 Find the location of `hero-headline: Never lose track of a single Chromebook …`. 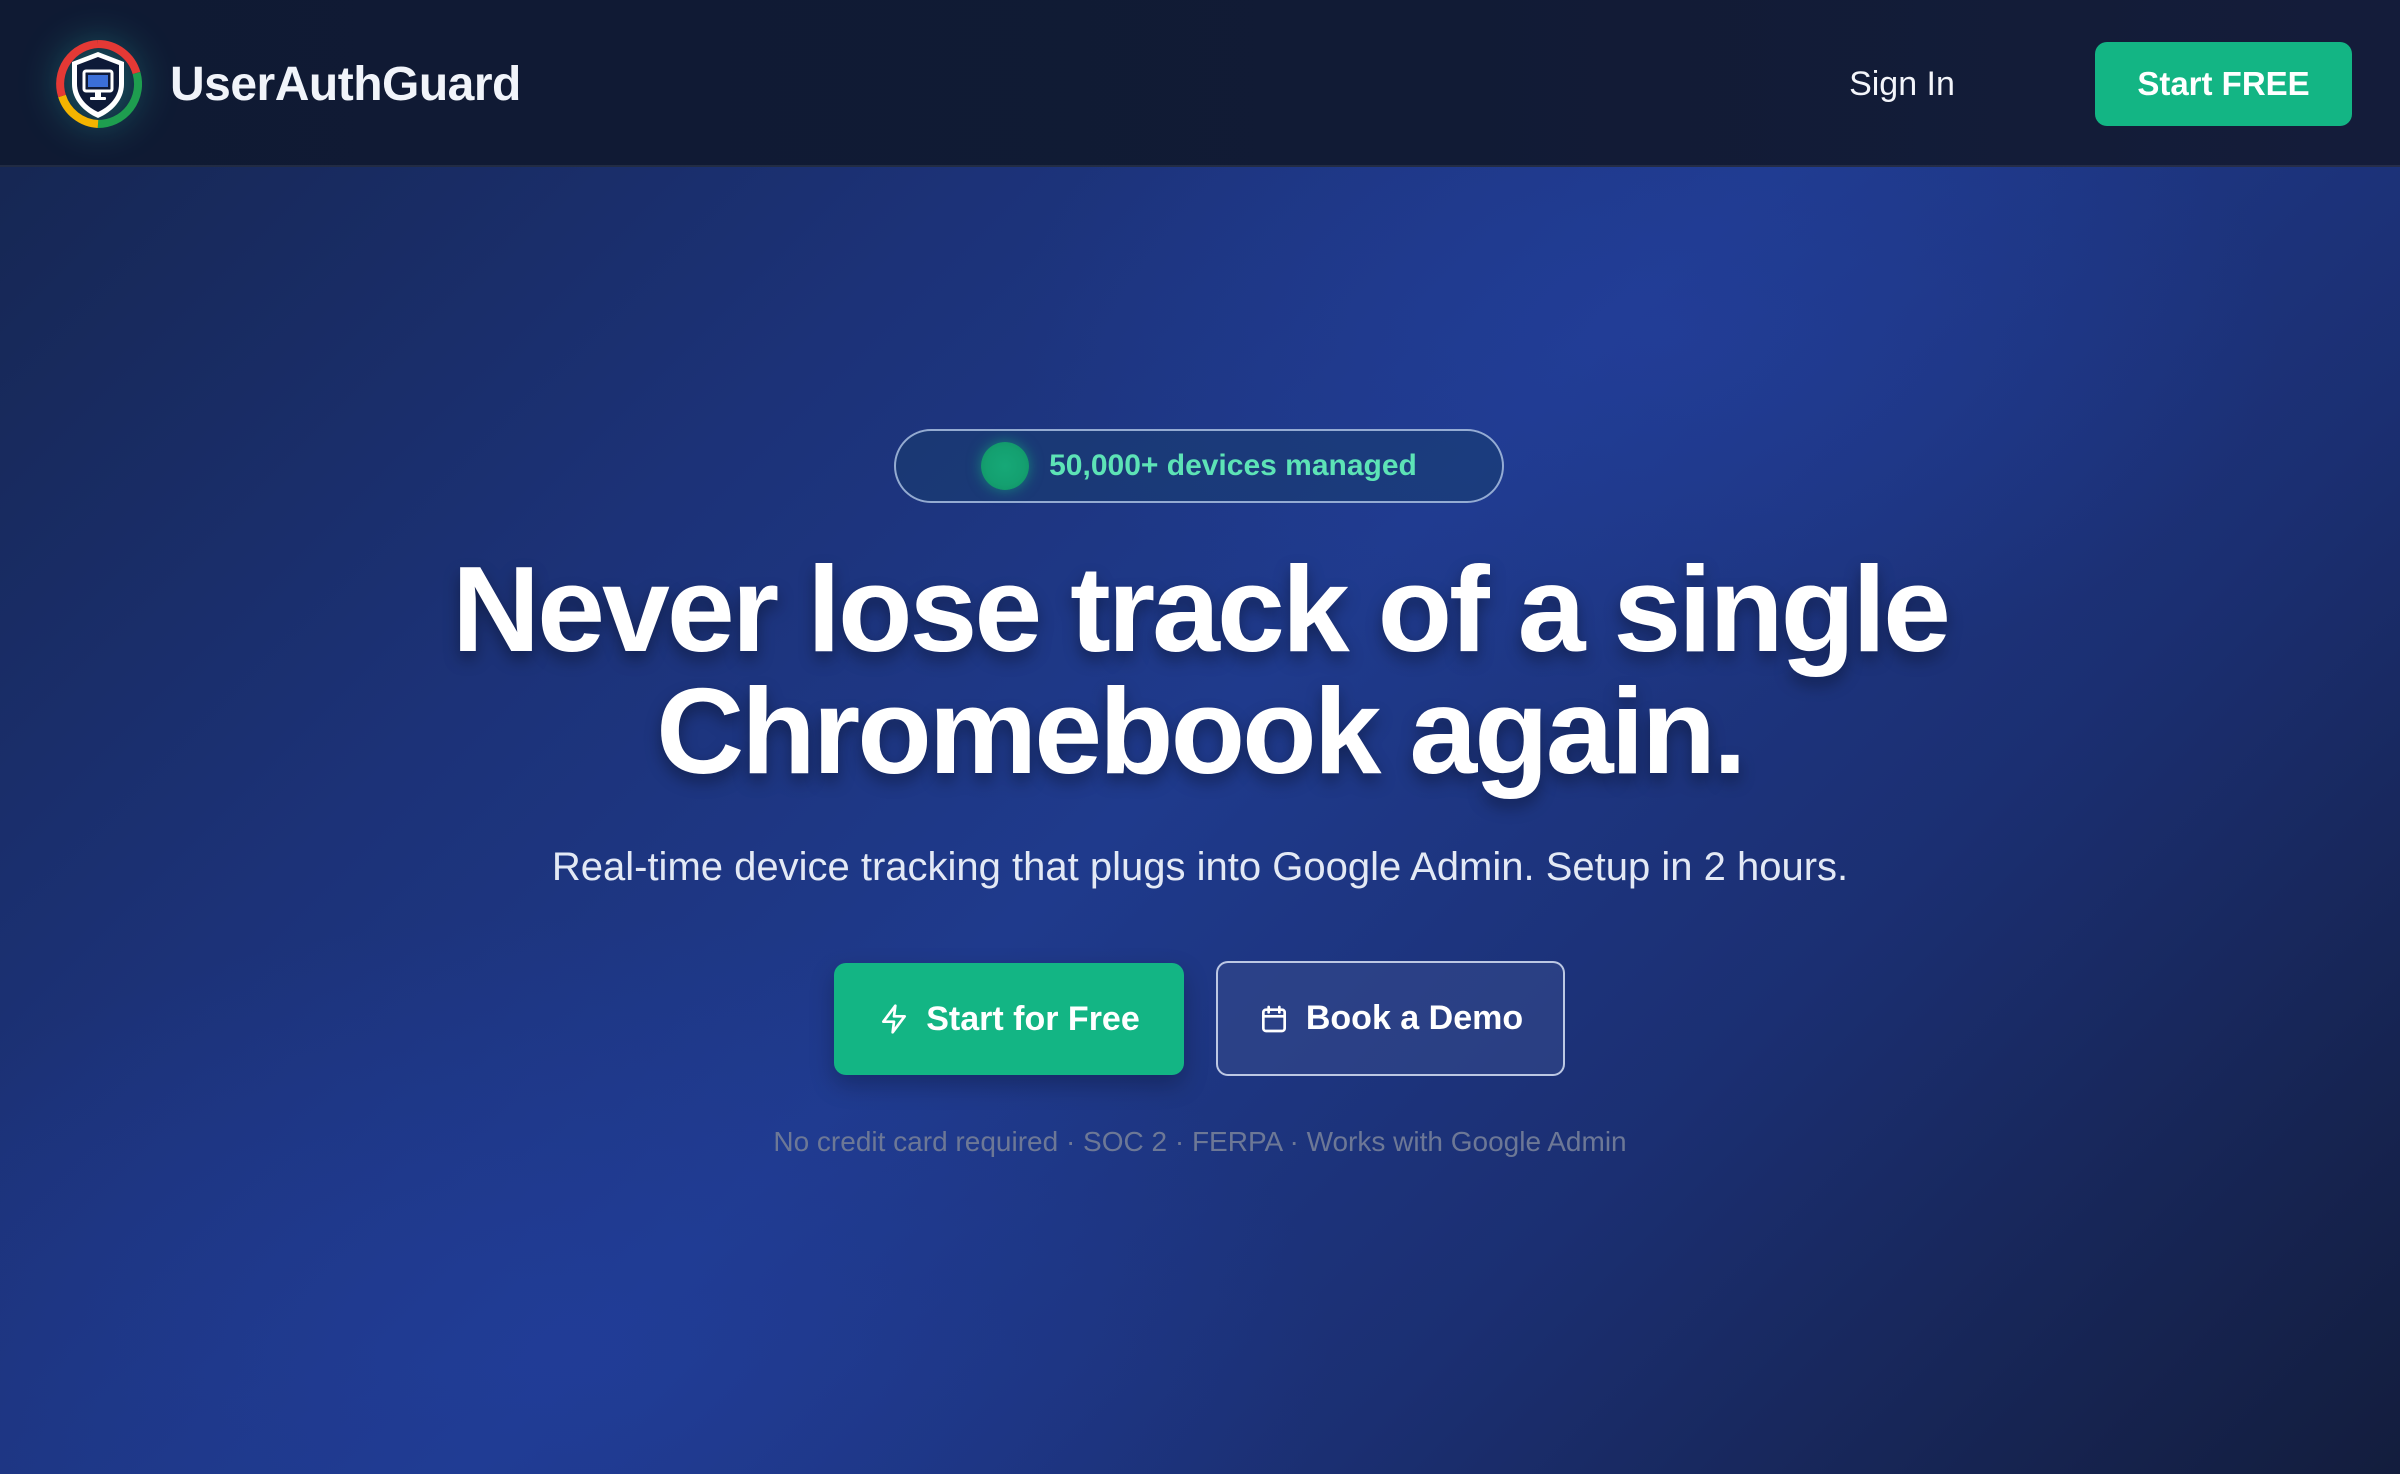

hero-headline: Never lose track of a single Chromebook … is located at coordinates (1200, 670).